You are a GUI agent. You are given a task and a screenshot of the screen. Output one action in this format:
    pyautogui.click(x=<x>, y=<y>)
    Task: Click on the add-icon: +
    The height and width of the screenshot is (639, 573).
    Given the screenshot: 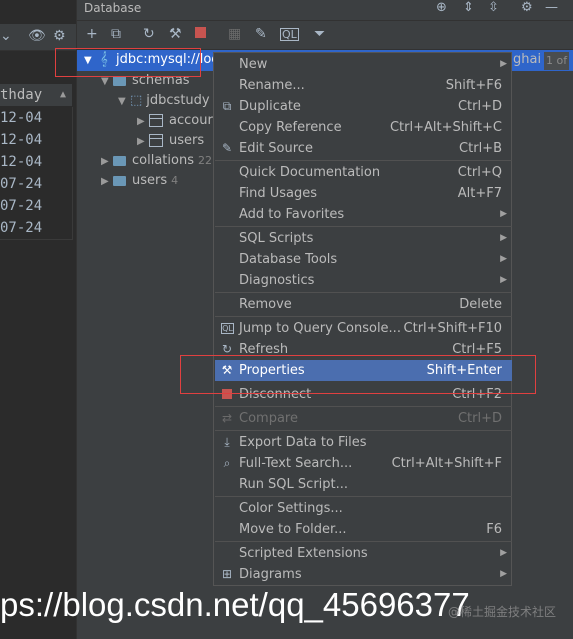 What is the action you would take?
    pyautogui.click(x=92, y=34)
    